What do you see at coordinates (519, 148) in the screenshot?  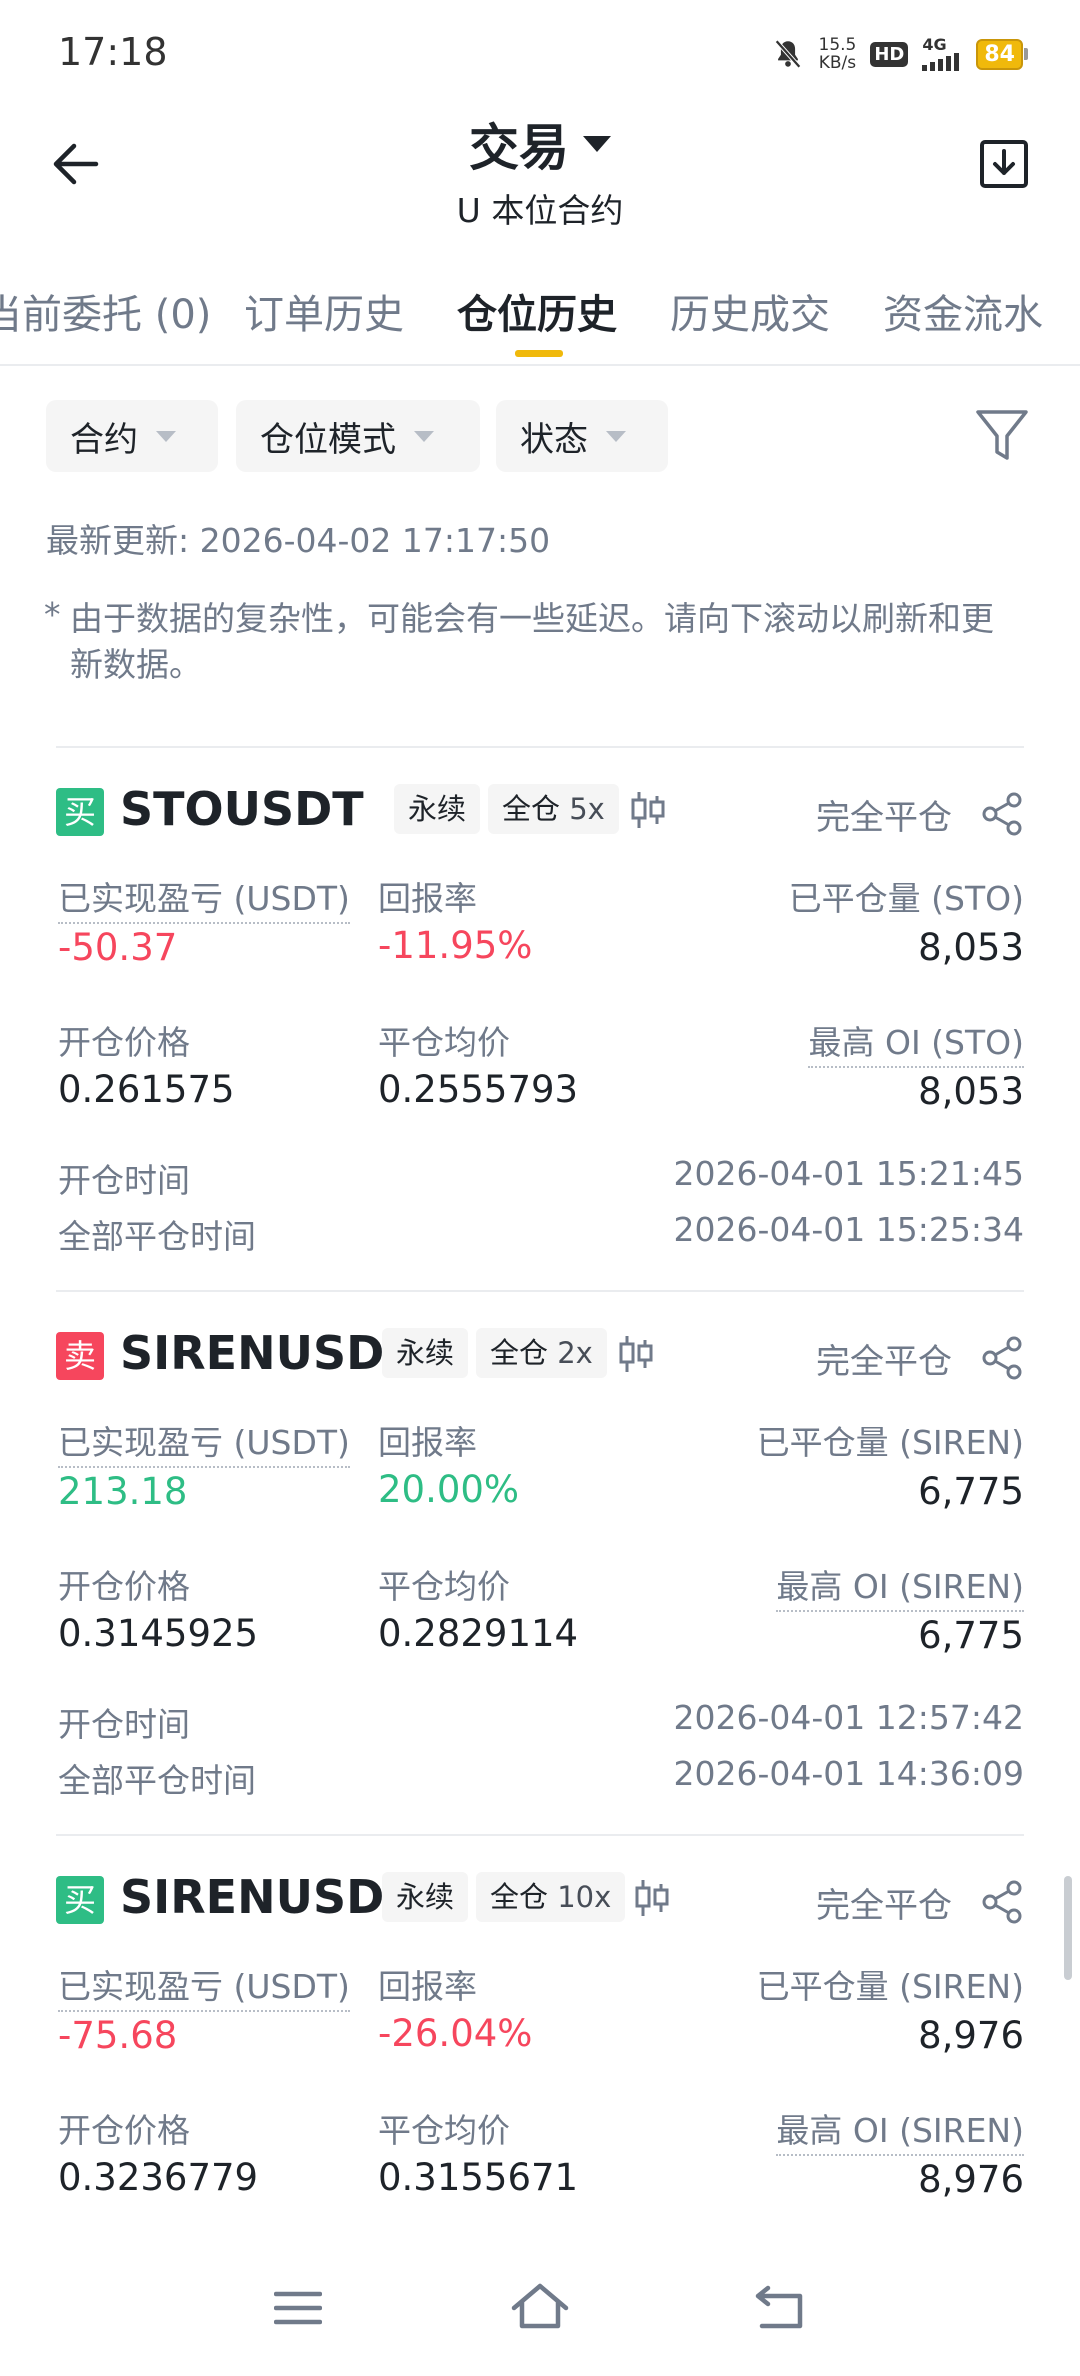 I see `page-title-text: 交易` at bounding box center [519, 148].